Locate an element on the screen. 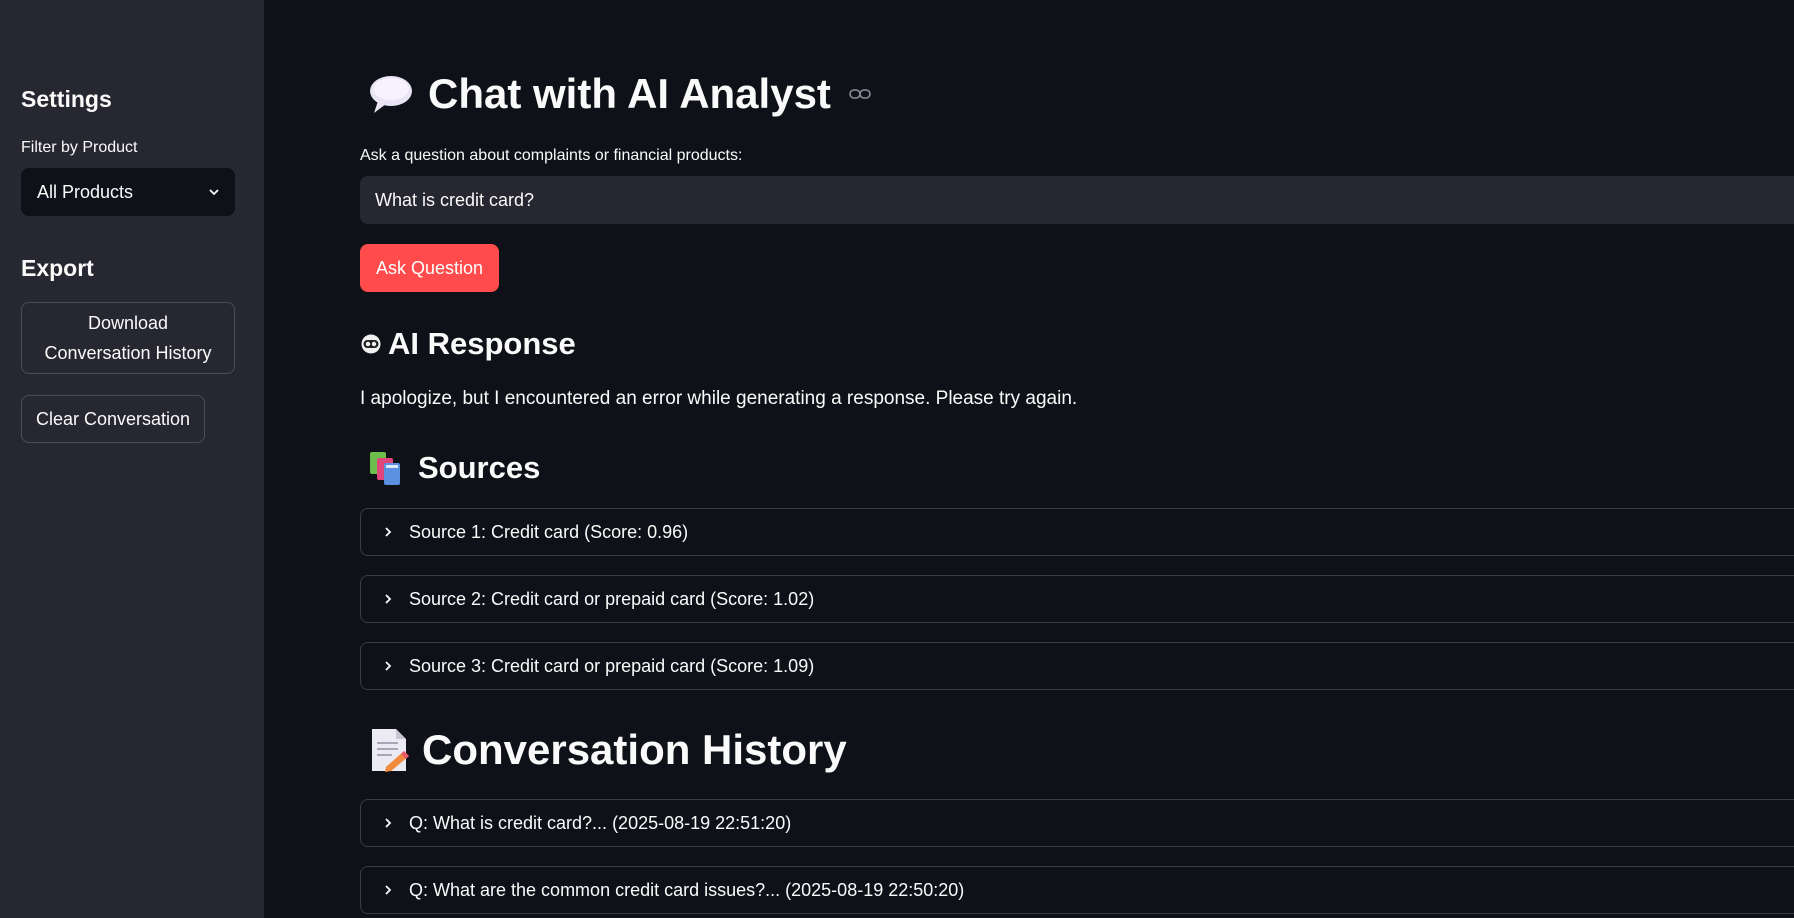 The height and width of the screenshot is (918, 1794). filter-label: Filter by Product is located at coordinates (79, 147).